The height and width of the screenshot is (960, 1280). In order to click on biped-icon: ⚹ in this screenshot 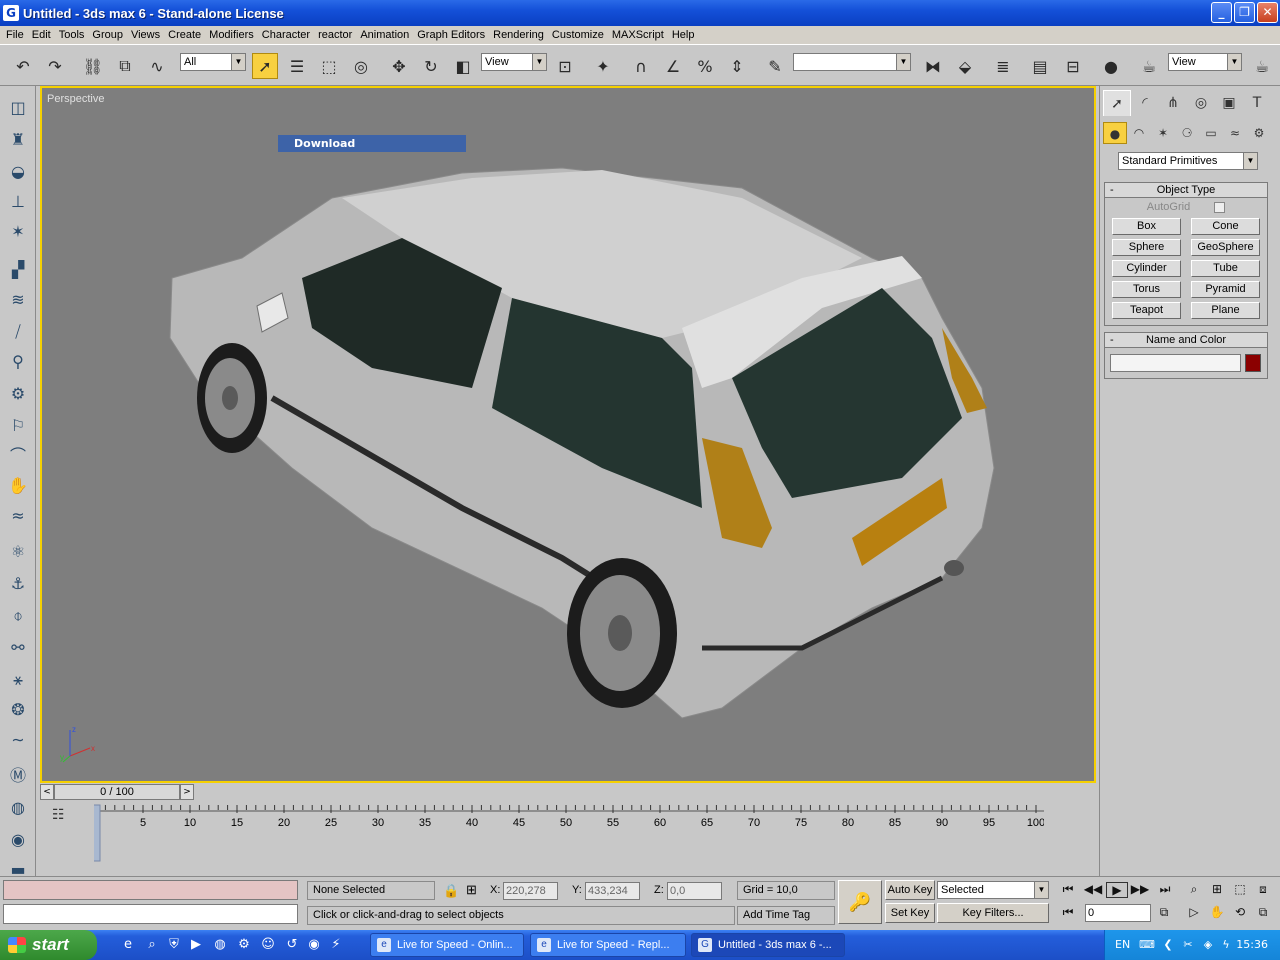, I will do `click(18, 680)`.